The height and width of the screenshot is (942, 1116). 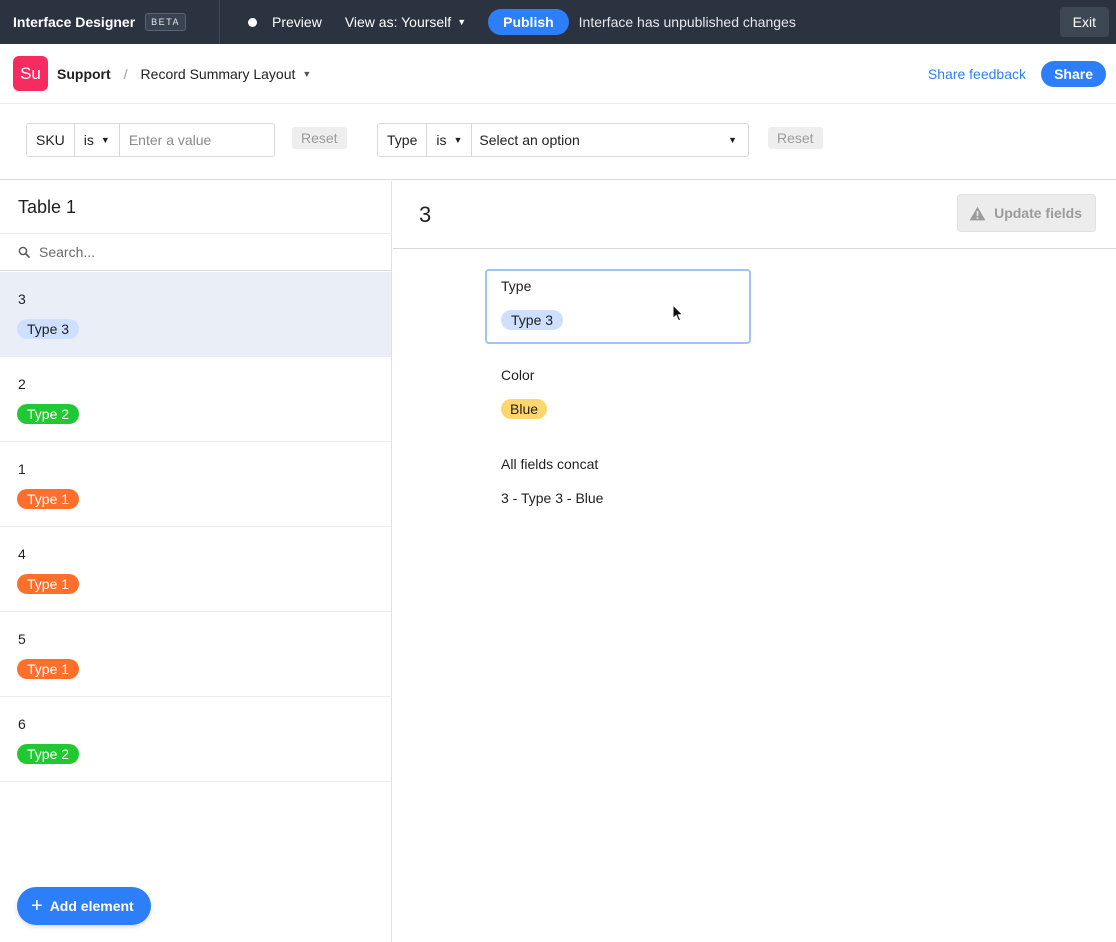 I want to click on concat-value: 3 - Type 3 - Blue, so click(x=552, y=498).